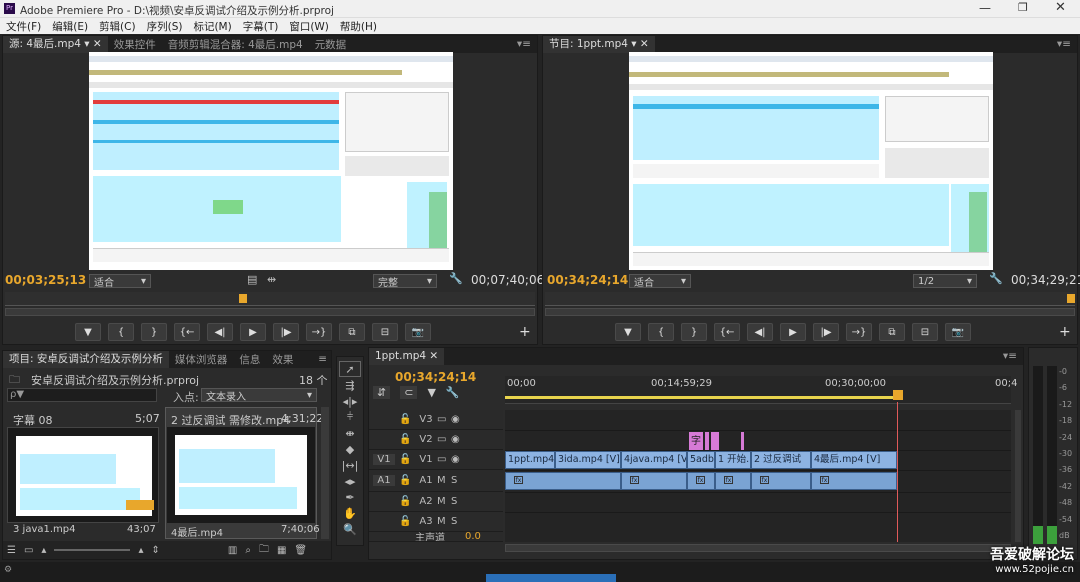  Describe the element at coordinates (252, 279) in the screenshot. I see `safe-margin-icon: ▤` at that location.